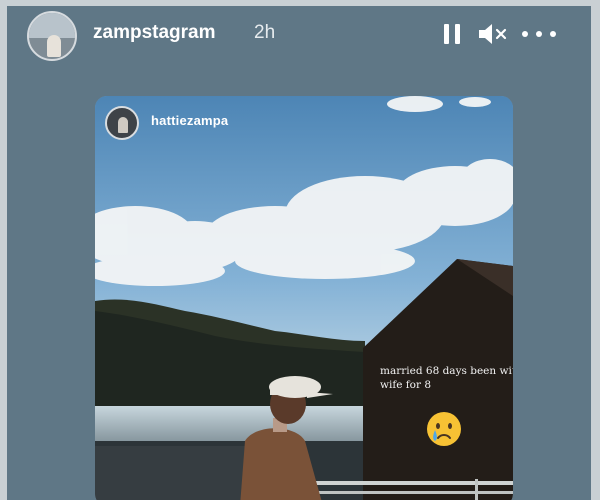 Image resolution: width=600 pixels, height=500 pixels. I want to click on story-username: zampstagram, so click(154, 33).